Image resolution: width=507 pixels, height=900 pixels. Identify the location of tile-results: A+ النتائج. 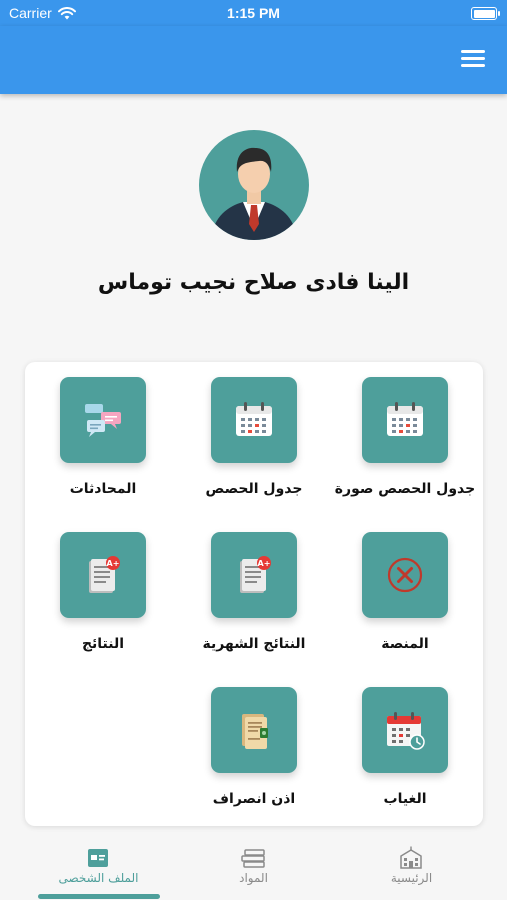
(103, 597).